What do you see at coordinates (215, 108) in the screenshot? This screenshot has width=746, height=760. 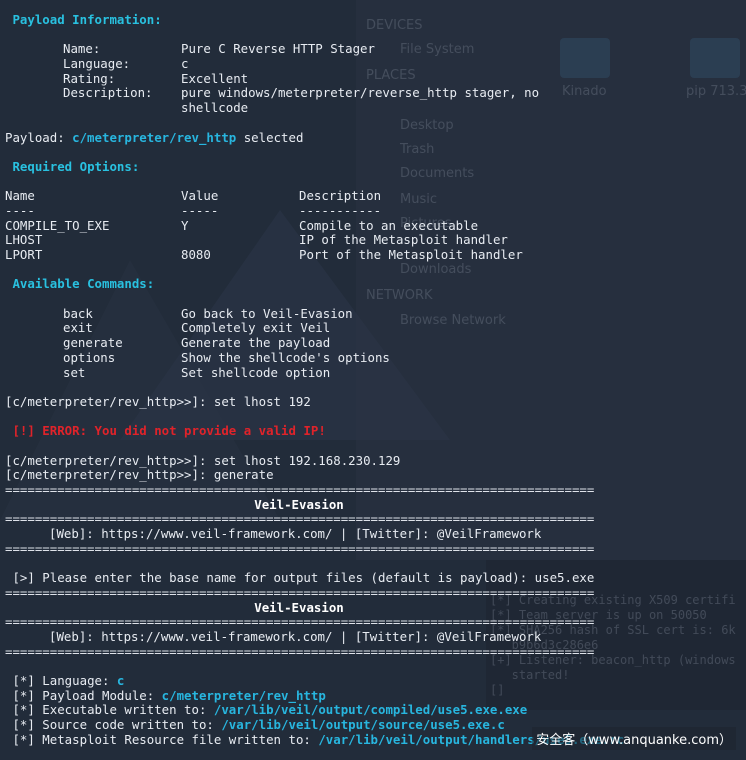 I see `info-row: shellcode` at bounding box center [215, 108].